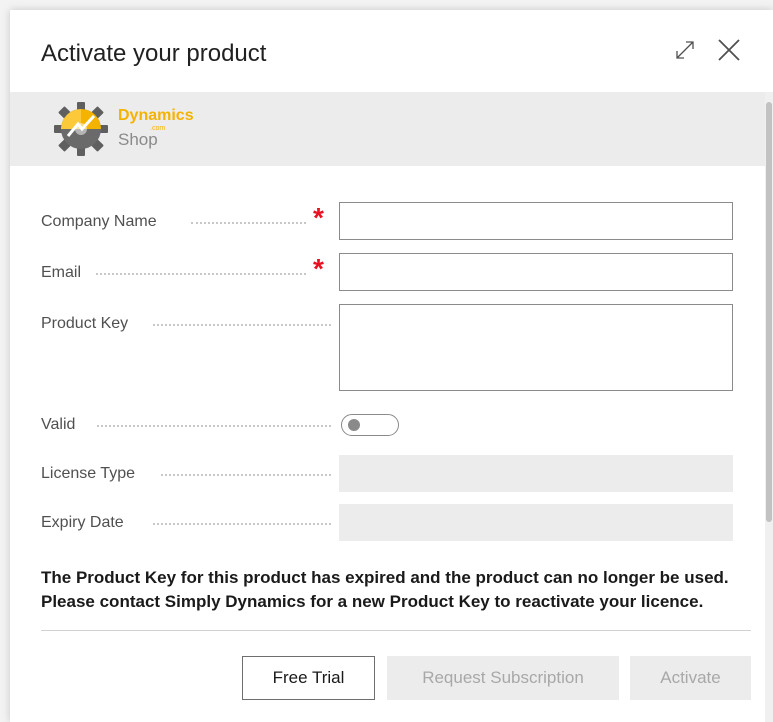  I want to click on footer-divider, so click(396, 630).